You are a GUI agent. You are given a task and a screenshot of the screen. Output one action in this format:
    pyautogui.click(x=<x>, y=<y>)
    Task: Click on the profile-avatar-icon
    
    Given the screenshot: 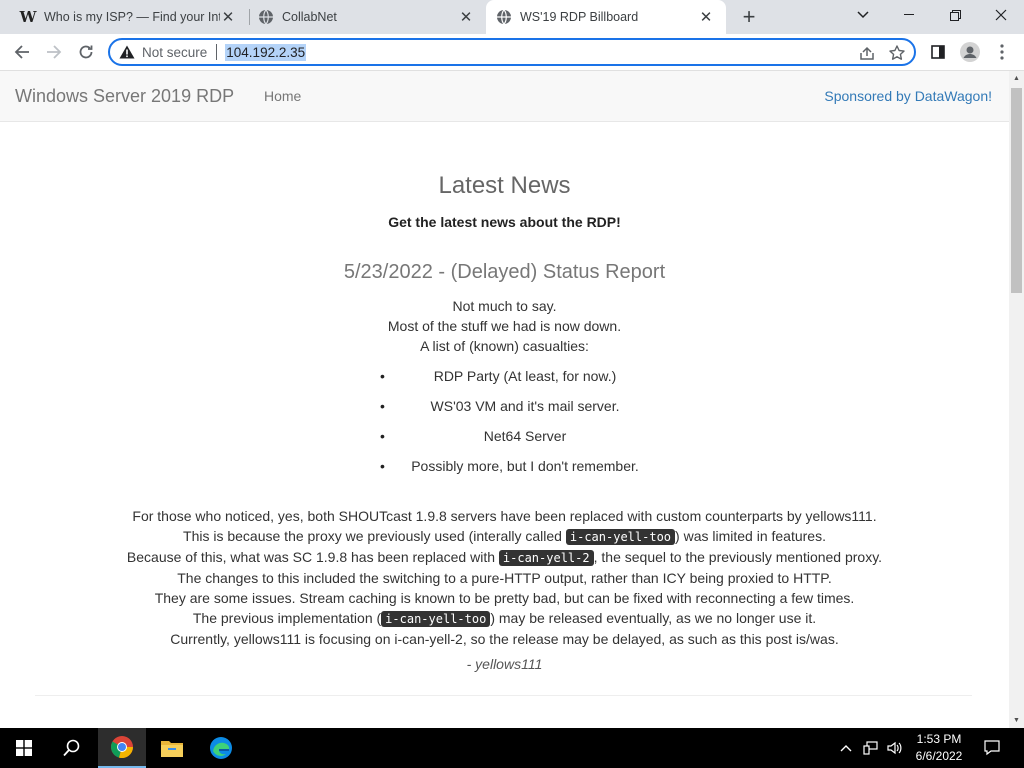 What is the action you would take?
    pyautogui.click(x=970, y=52)
    